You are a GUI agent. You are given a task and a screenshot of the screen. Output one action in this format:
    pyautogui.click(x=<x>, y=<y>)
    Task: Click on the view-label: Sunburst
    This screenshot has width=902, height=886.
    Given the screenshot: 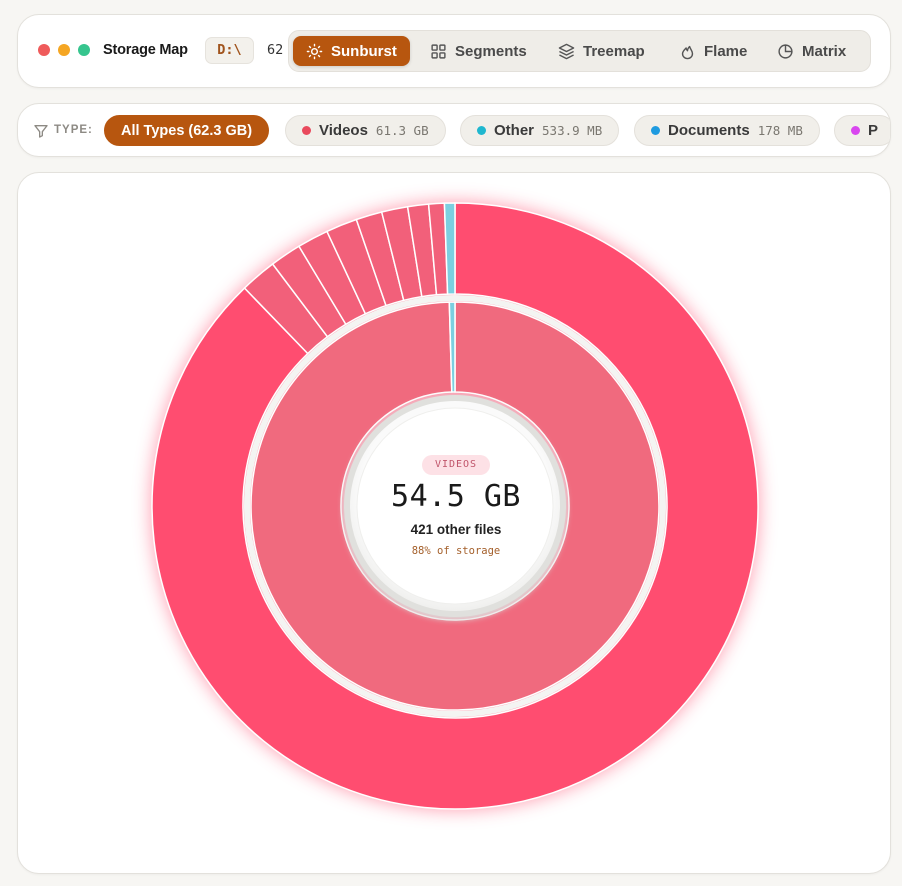 What is the action you would take?
    pyautogui.click(x=364, y=51)
    